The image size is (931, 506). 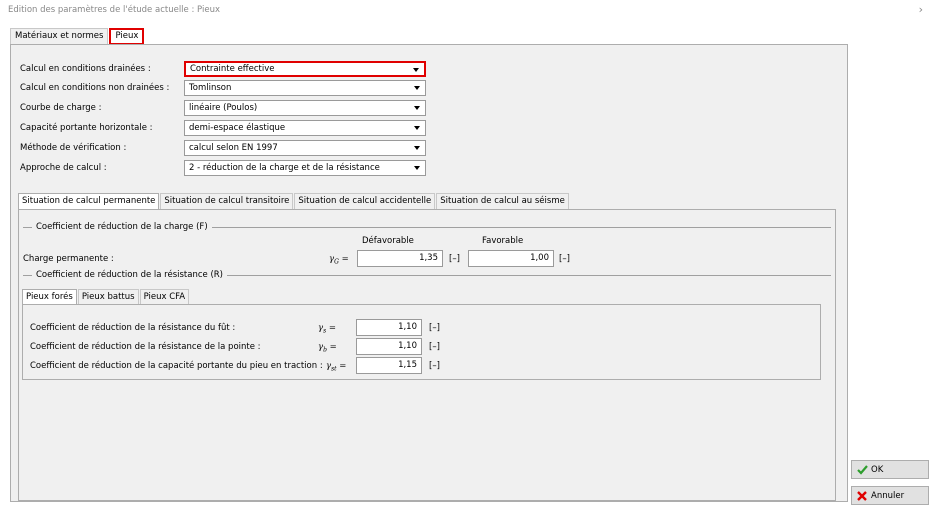 I want to click on outer-tab-bar: Matériaux et normes Pieux, so click(x=77, y=36).